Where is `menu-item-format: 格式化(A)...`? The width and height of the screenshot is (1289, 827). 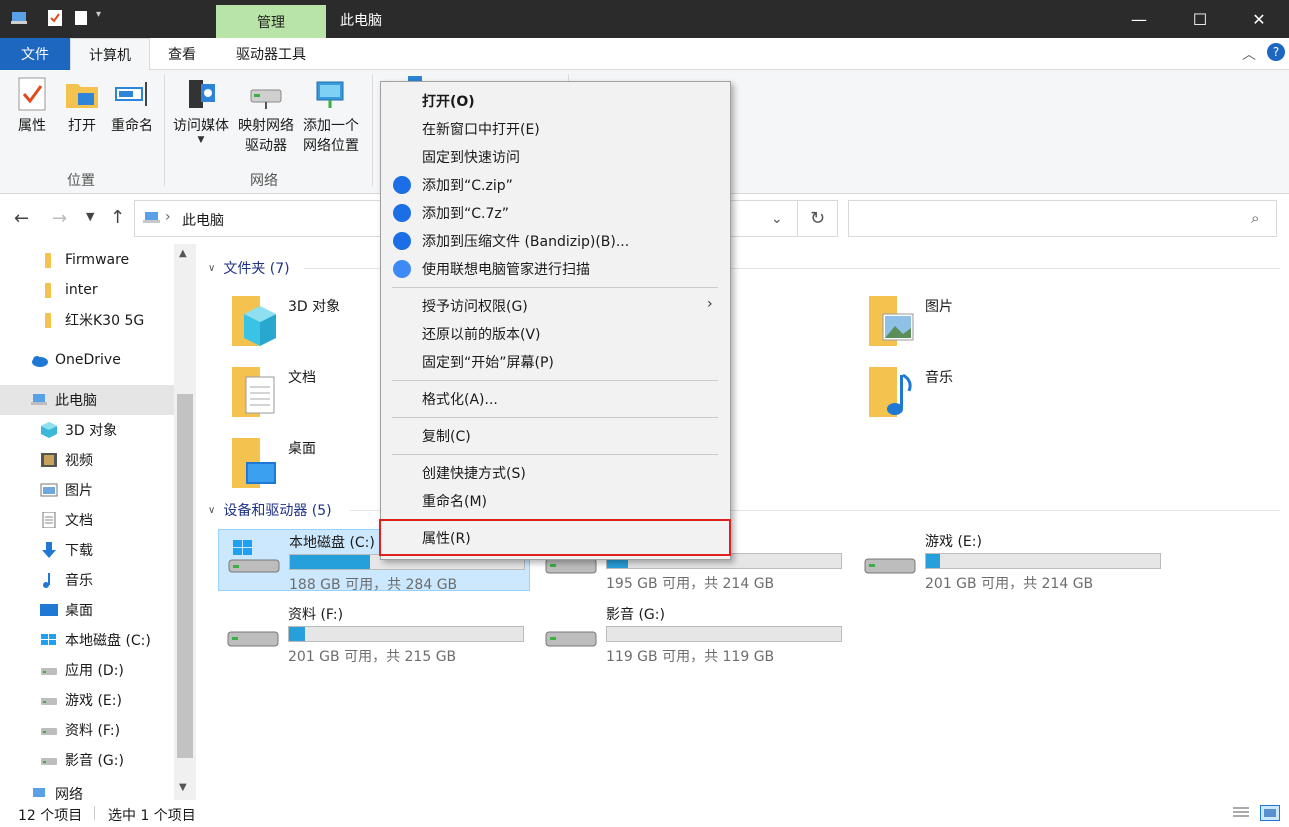
menu-item-format: 格式化(A)... is located at coordinates (555, 399).